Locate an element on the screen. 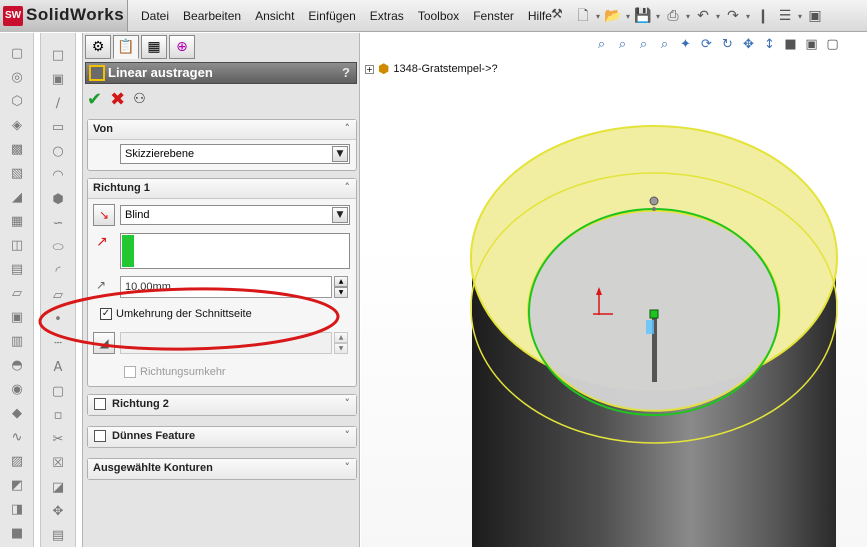 Image resolution: width=867 pixels, height=547 pixels. ok-check-icon: ✔ is located at coordinates (94, 99).